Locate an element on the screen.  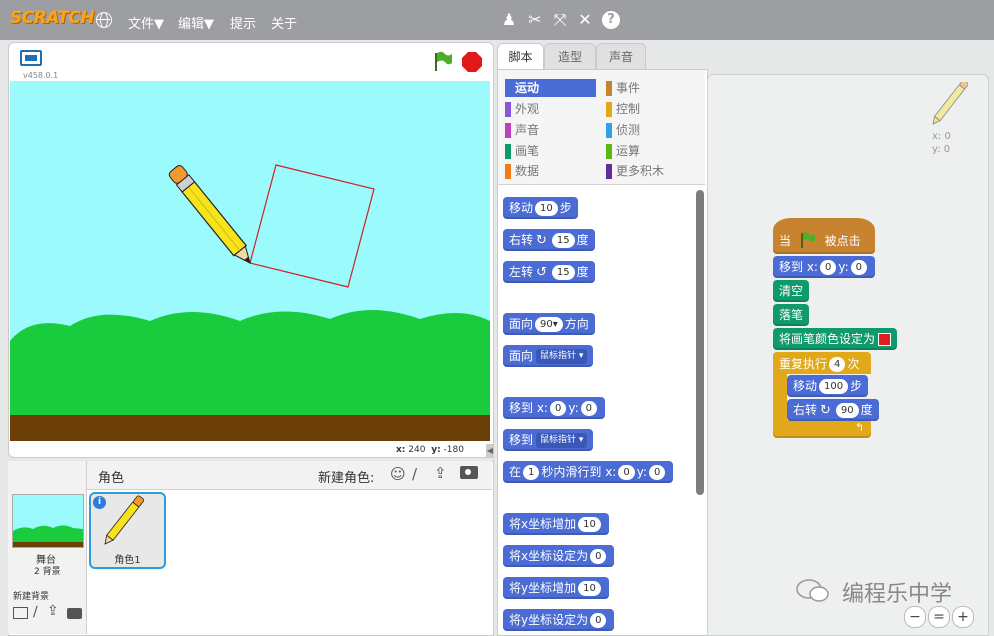
palette-turn-right-block: 右转 ↻ 15 度 is located at coordinates (549, 240).